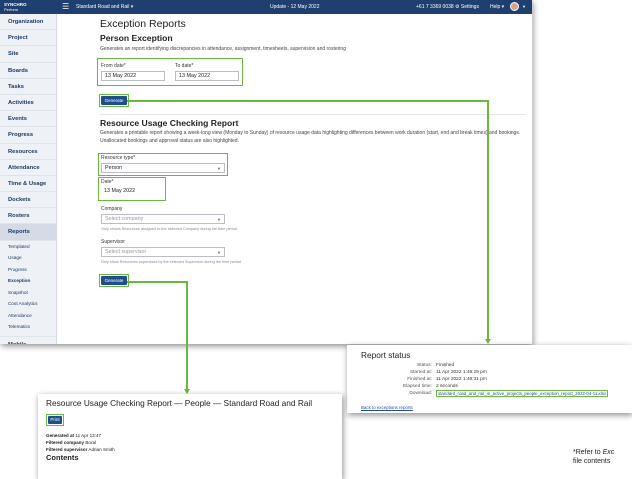 The width and height of the screenshot is (632, 479). I want to click on filtered-company-key: Filtered company, so click(65, 442).